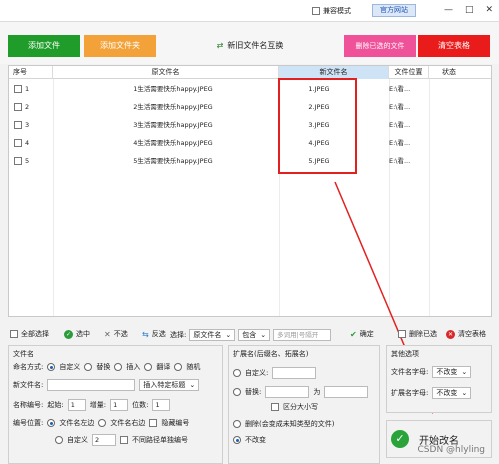 The image size is (499, 464). I want to click on delete-selected-checkbox: 删除已选, so click(417, 334).